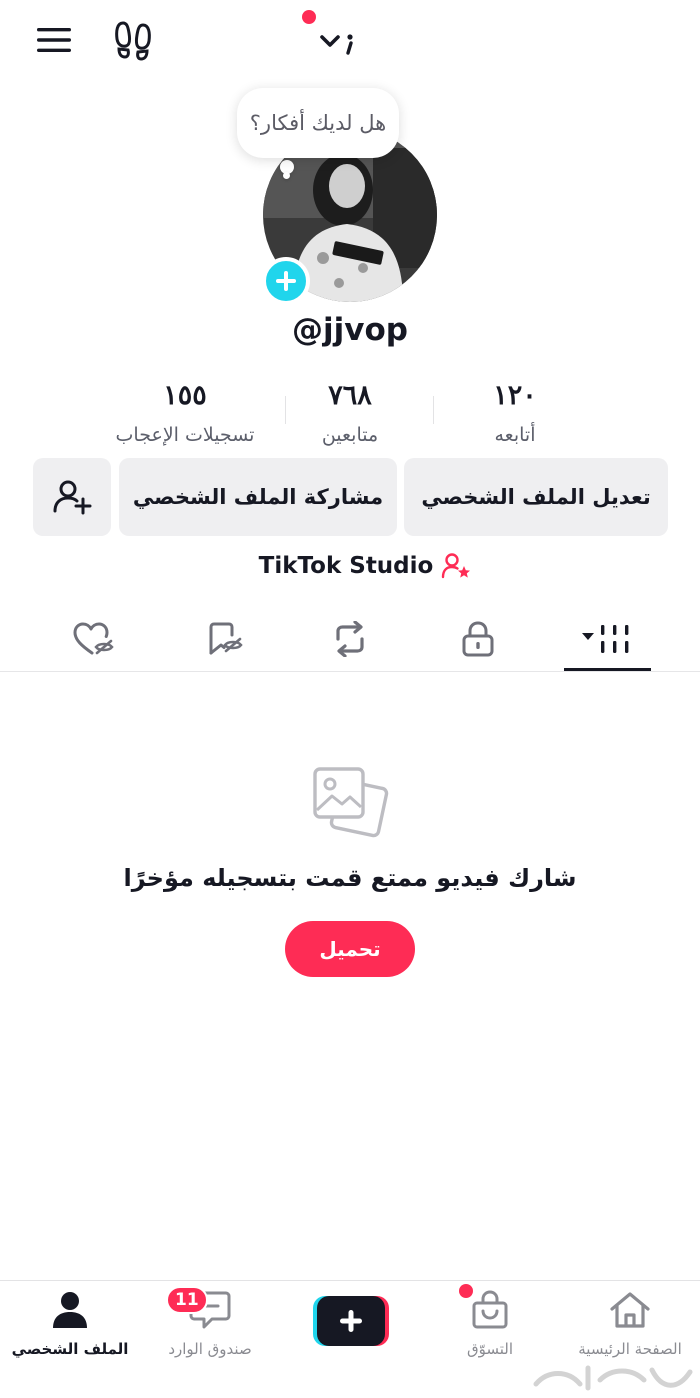  I want to click on now-button, so click(335, 37).